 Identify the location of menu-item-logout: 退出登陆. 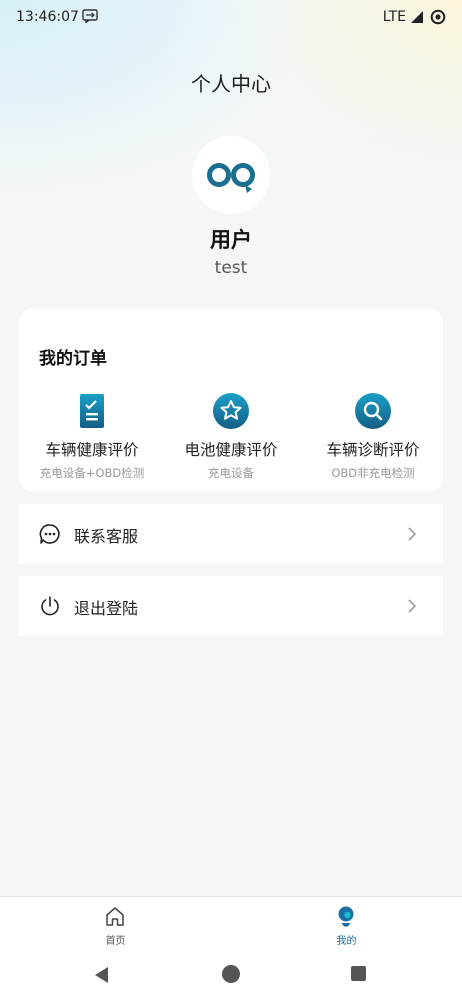
(231, 606).